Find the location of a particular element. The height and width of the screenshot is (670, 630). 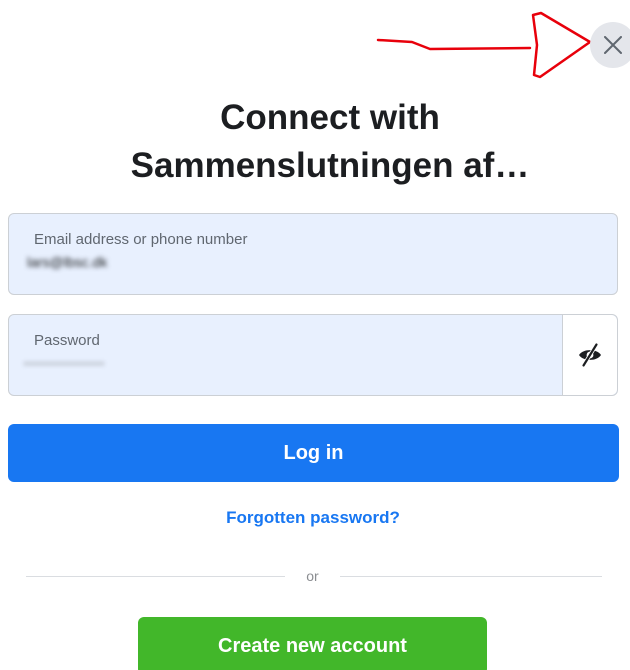

close-button is located at coordinates (610, 45).